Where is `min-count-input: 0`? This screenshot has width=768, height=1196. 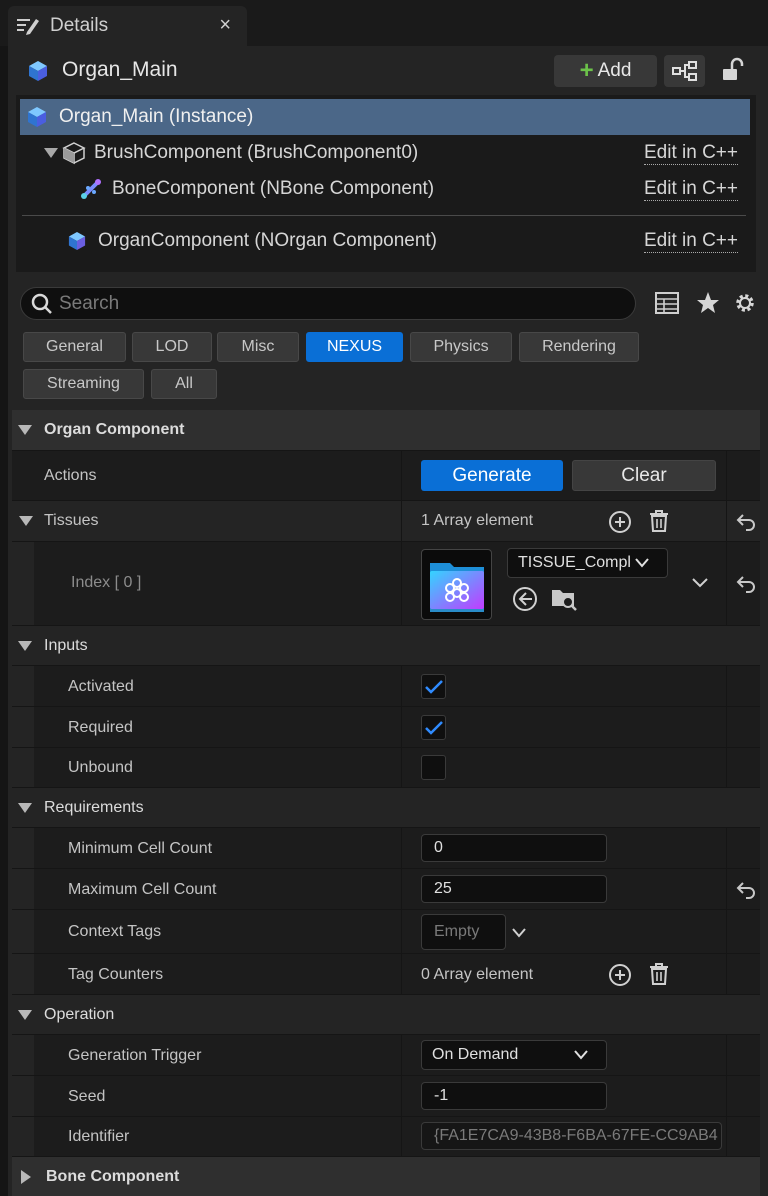 min-count-input: 0 is located at coordinates (514, 848).